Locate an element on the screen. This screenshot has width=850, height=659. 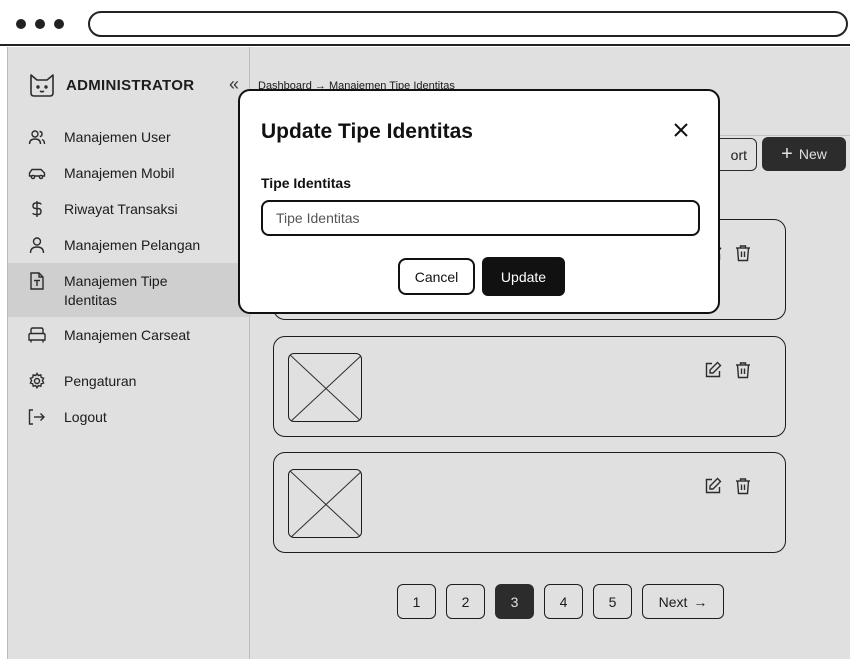
tipe-identitas-label: Tipe Identitas is located at coordinates (306, 183).